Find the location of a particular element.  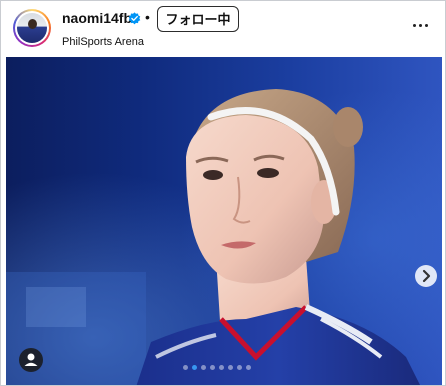

post-header: naomi14fb • フォロー中 PhilSports Arena is located at coordinates (223, 29).